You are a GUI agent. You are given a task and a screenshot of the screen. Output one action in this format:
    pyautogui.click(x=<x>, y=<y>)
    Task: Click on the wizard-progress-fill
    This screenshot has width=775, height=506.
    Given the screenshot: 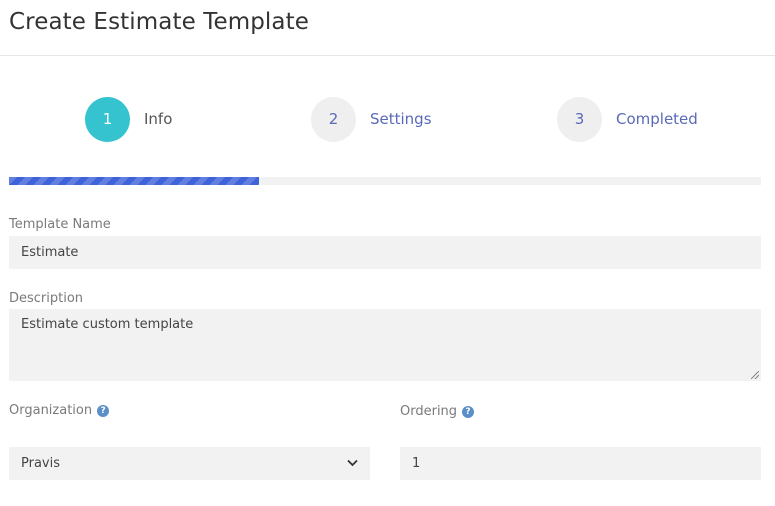 What is the action you would take?
    pyautogui.click(x=134, y=181)
    